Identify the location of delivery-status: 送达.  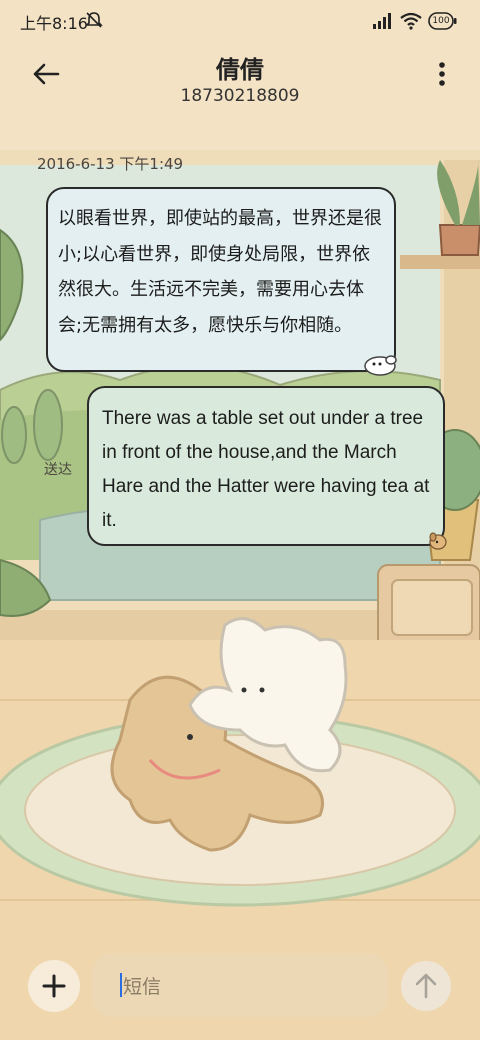
(58, 470).